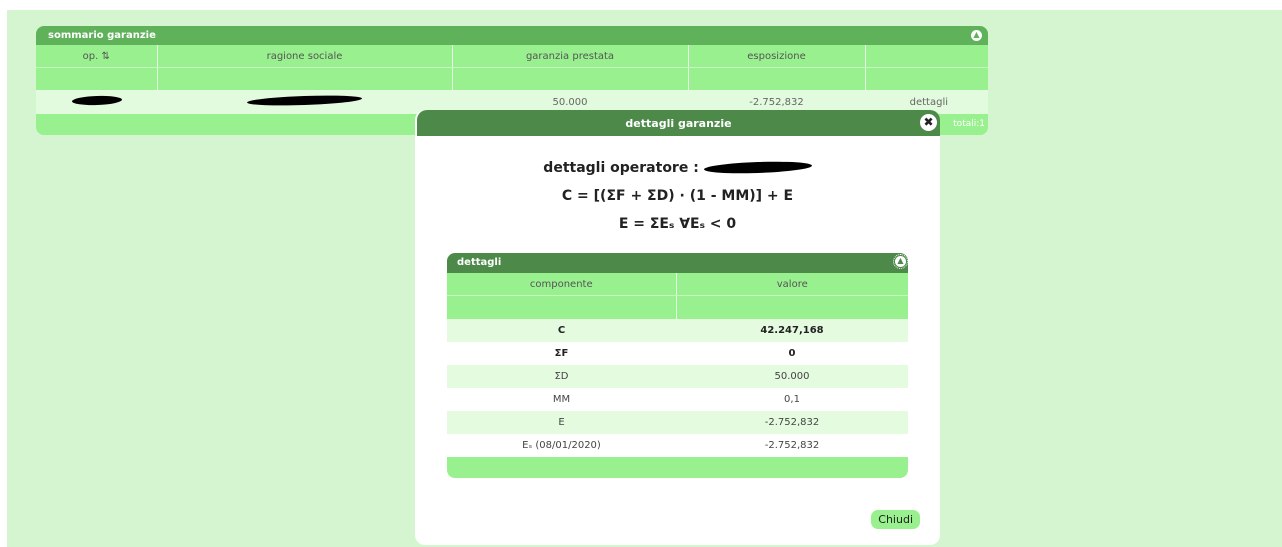 The width and height of the screenshot is (1282, 547). I want to click on chiudi-button: Chiudi, so click(895, 519).